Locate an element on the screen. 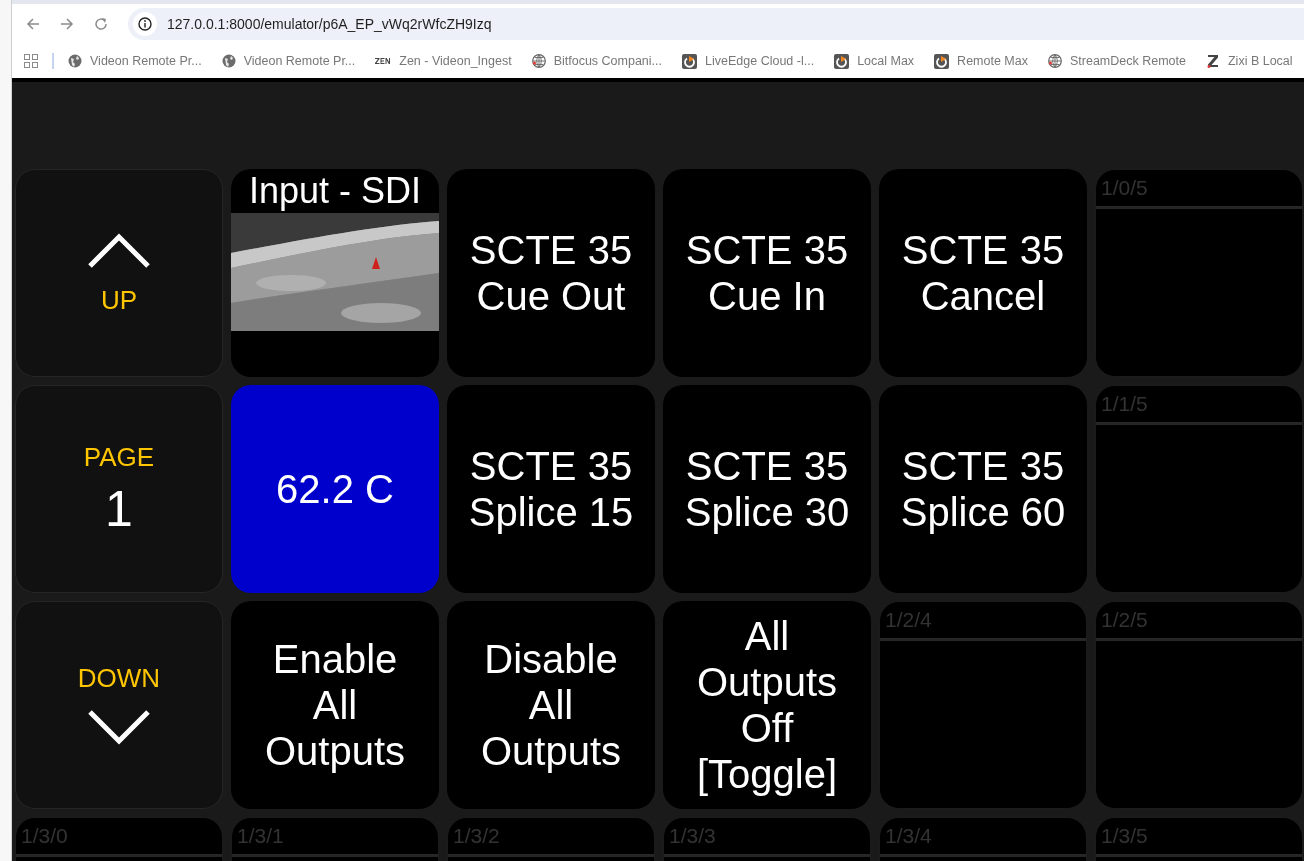 Image resolution: width=1304 pixels, height=861 pixels. action-button: SCTE 35 Cue In is located at coordinates (767, 273).